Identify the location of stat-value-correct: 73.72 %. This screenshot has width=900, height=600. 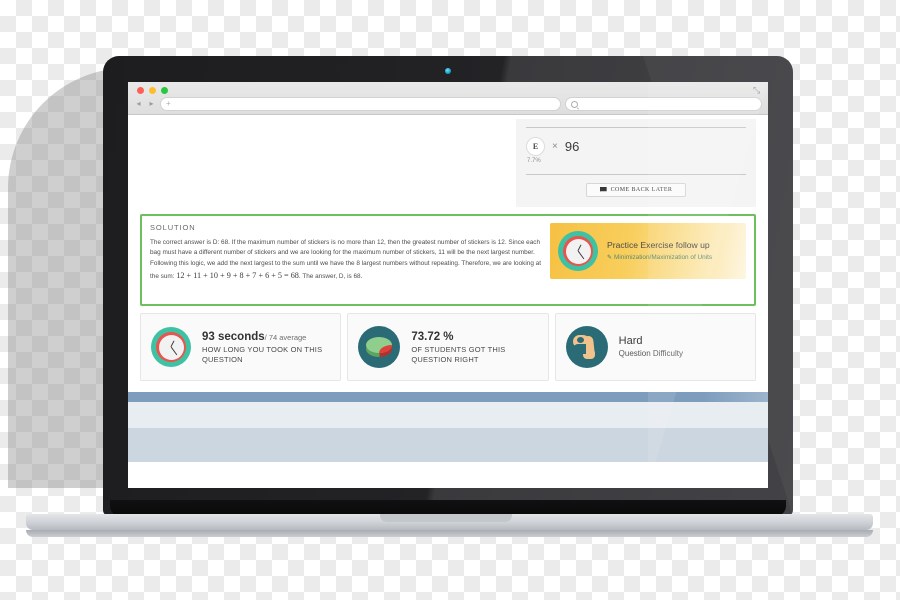
(432, 336).